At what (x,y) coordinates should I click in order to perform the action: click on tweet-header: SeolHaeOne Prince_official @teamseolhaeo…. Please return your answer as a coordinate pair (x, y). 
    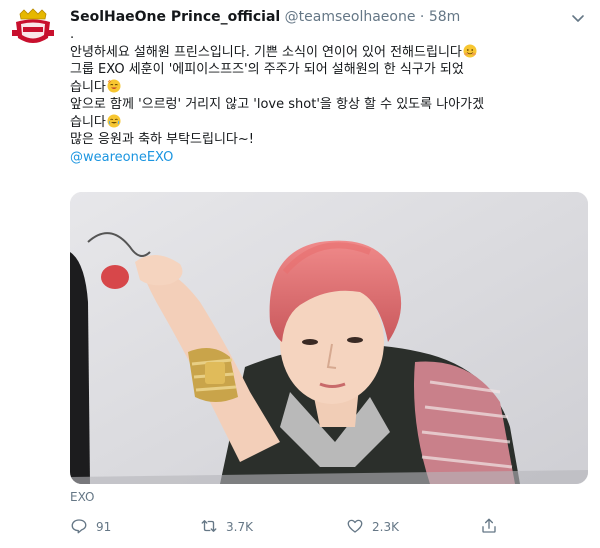
    Looking at the image, I should click on (315, 17).